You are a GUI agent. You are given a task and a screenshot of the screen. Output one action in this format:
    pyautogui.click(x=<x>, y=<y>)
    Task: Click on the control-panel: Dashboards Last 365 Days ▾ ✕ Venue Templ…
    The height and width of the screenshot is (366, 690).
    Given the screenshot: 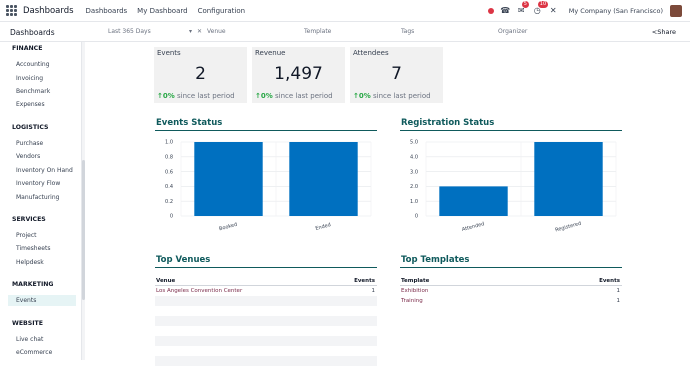 What is the action you would take?
    pyautogui.click(x=345, y=32)
    